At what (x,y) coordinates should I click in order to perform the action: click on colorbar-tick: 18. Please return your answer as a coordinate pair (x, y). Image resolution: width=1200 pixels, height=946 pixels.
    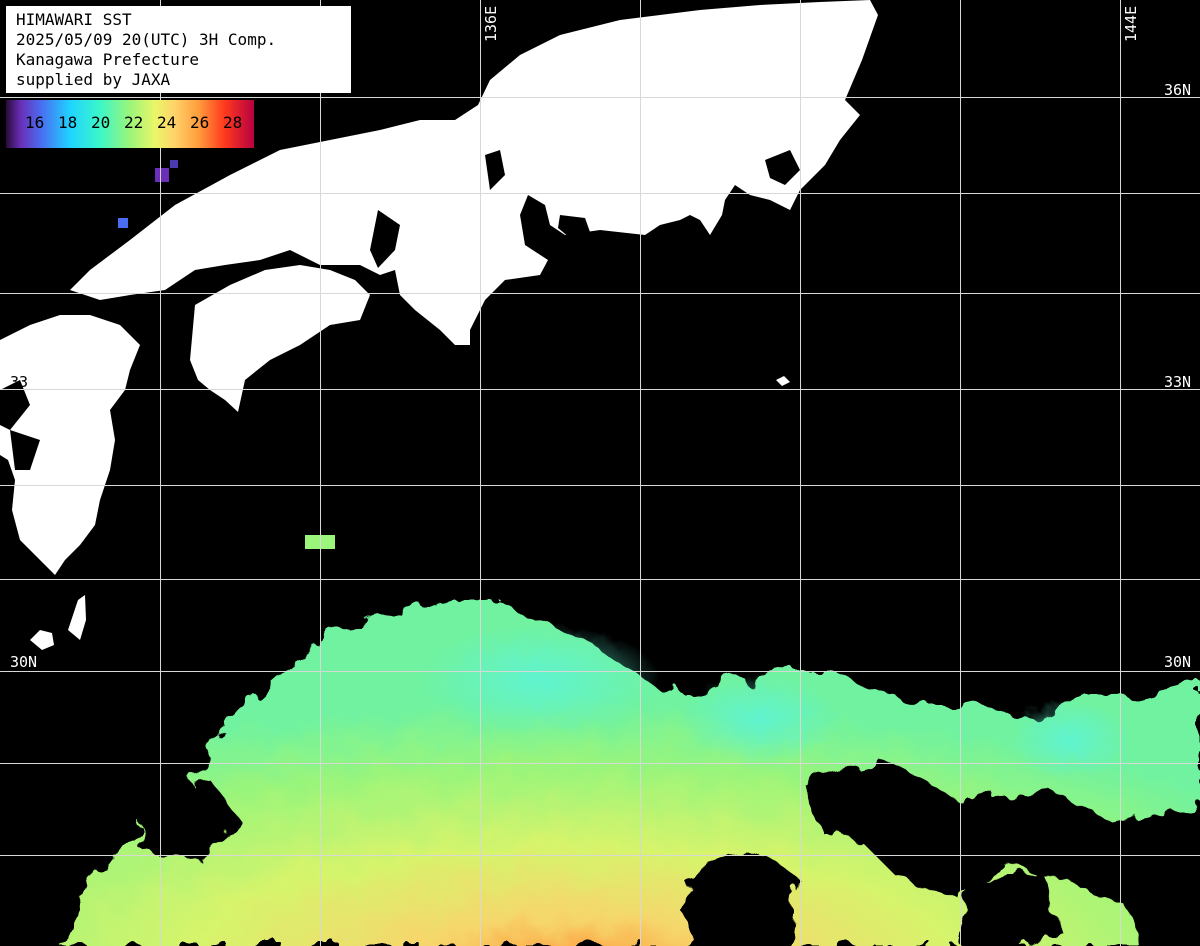
    Looking at the image, I should click on (68, 122).